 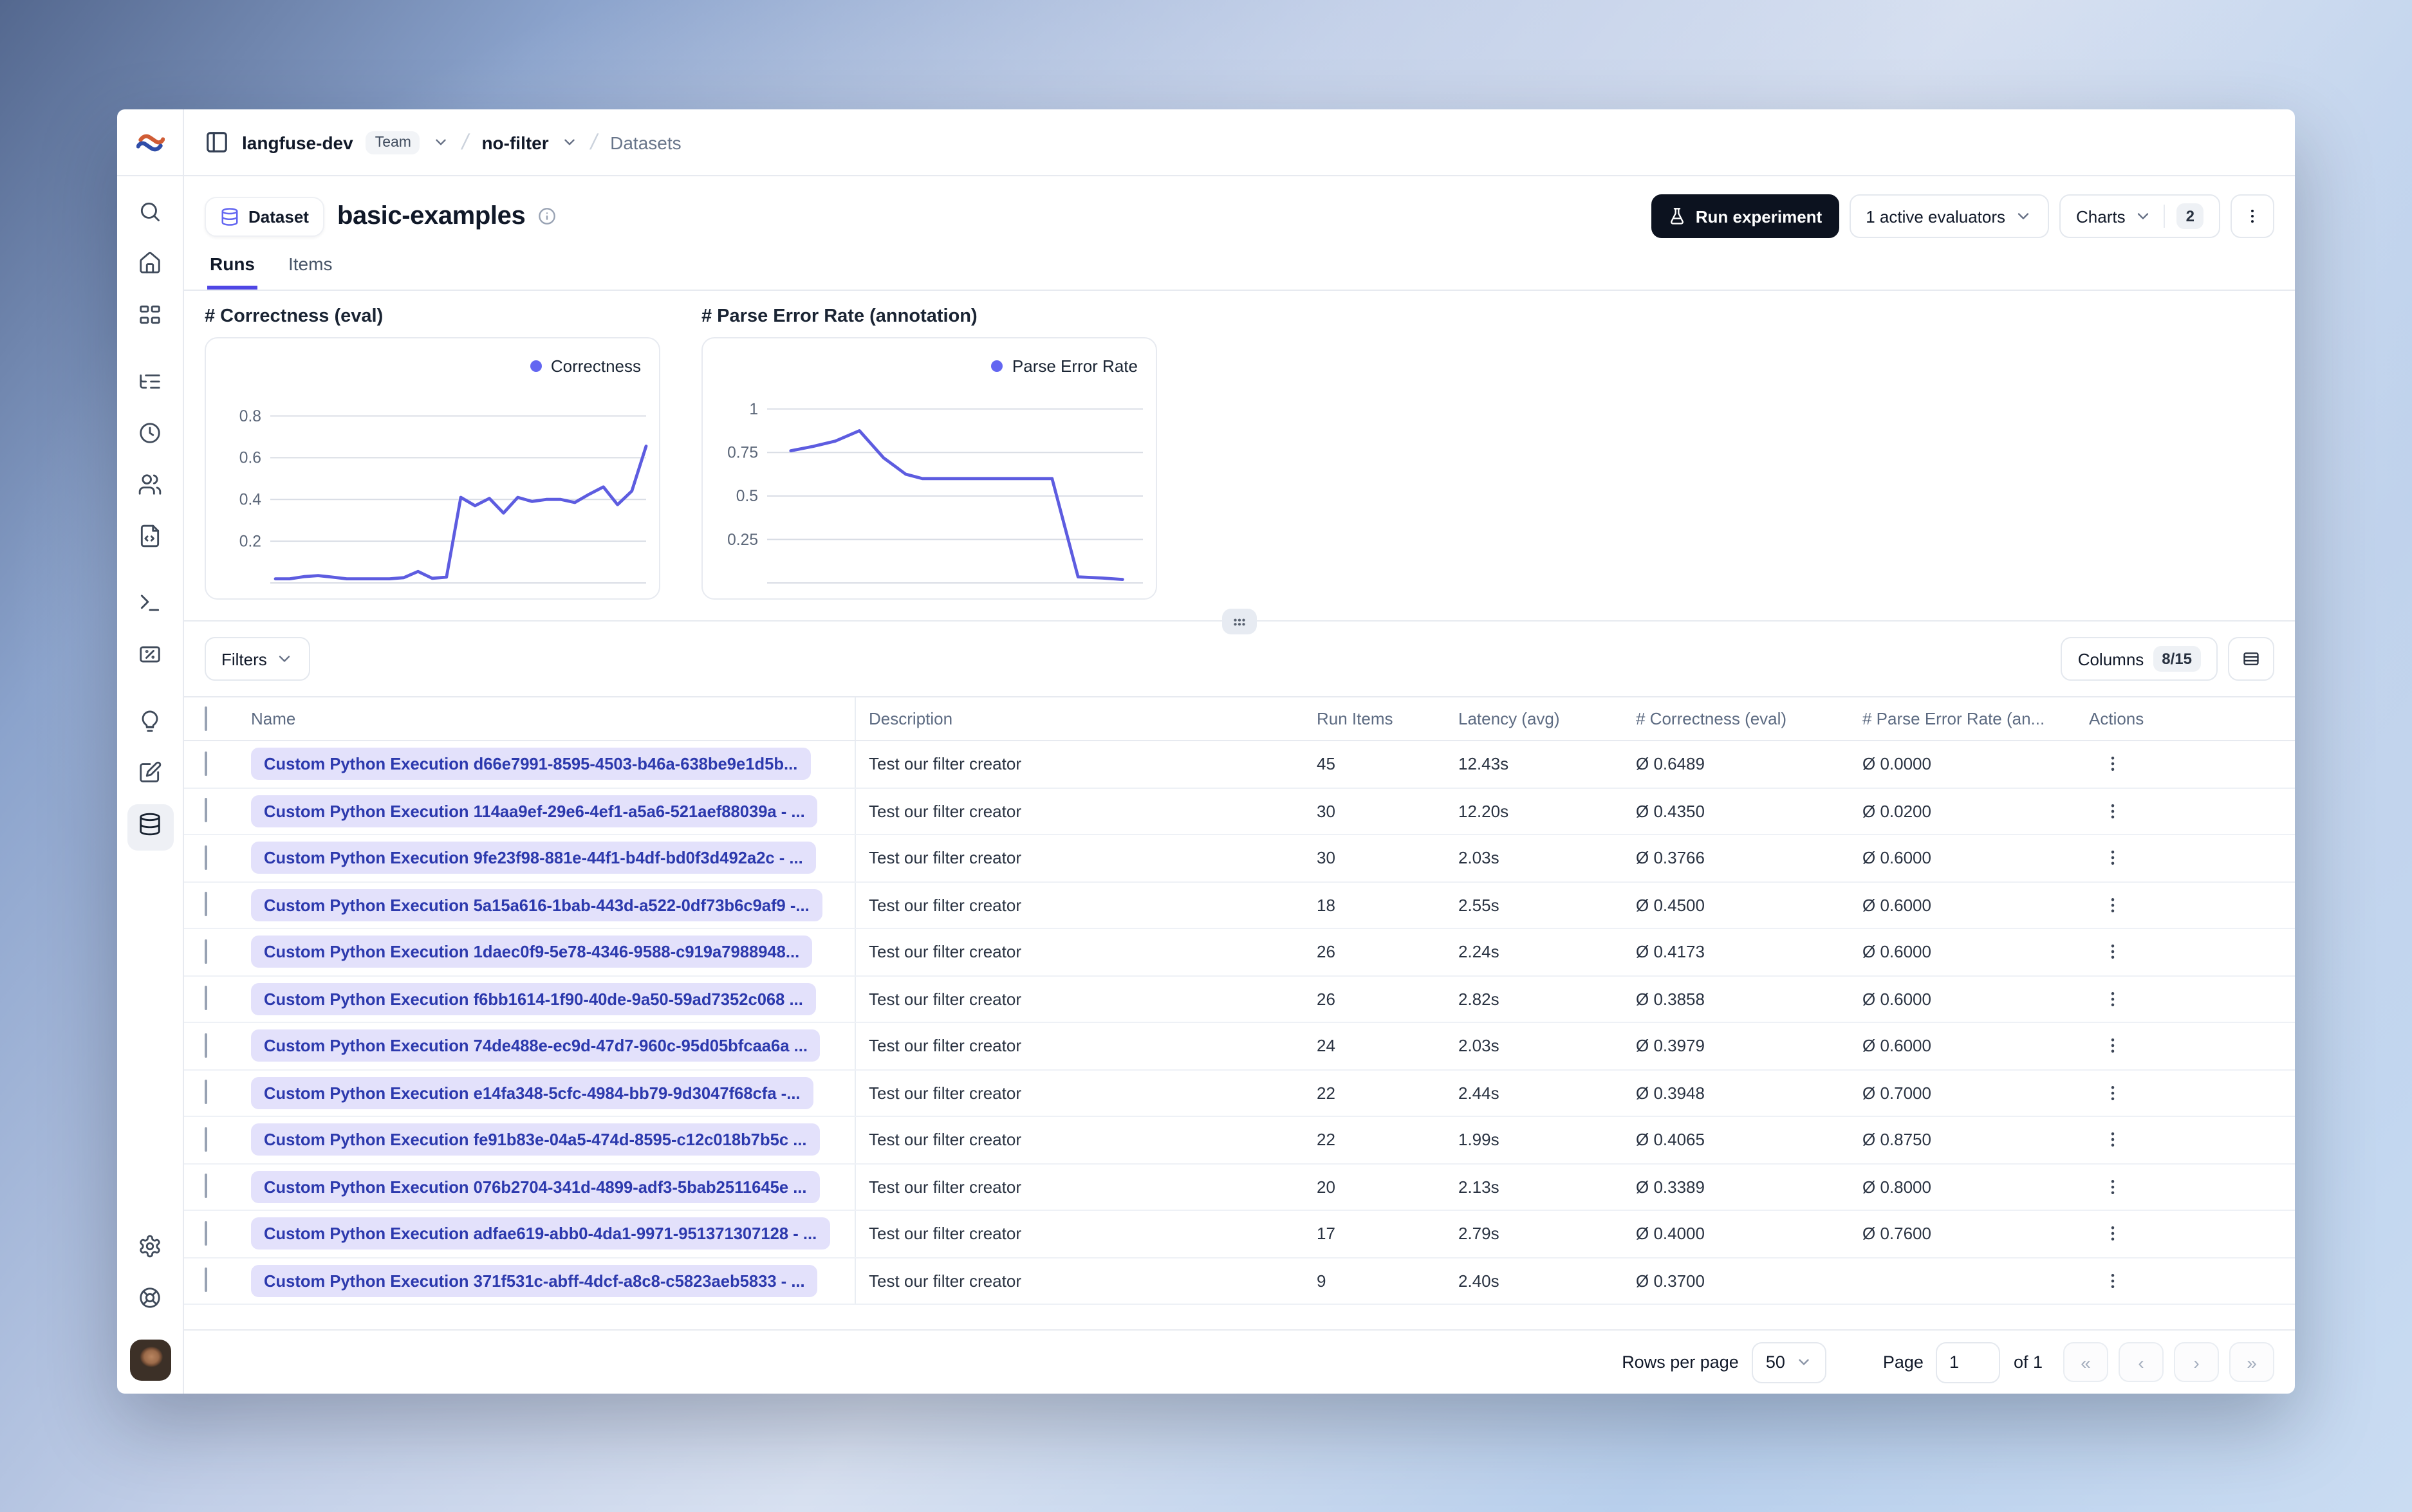 What do you see at coordinates (310, 268) in the screenshot?
I see `tab-items: Items` at bounding box center [310, 268].